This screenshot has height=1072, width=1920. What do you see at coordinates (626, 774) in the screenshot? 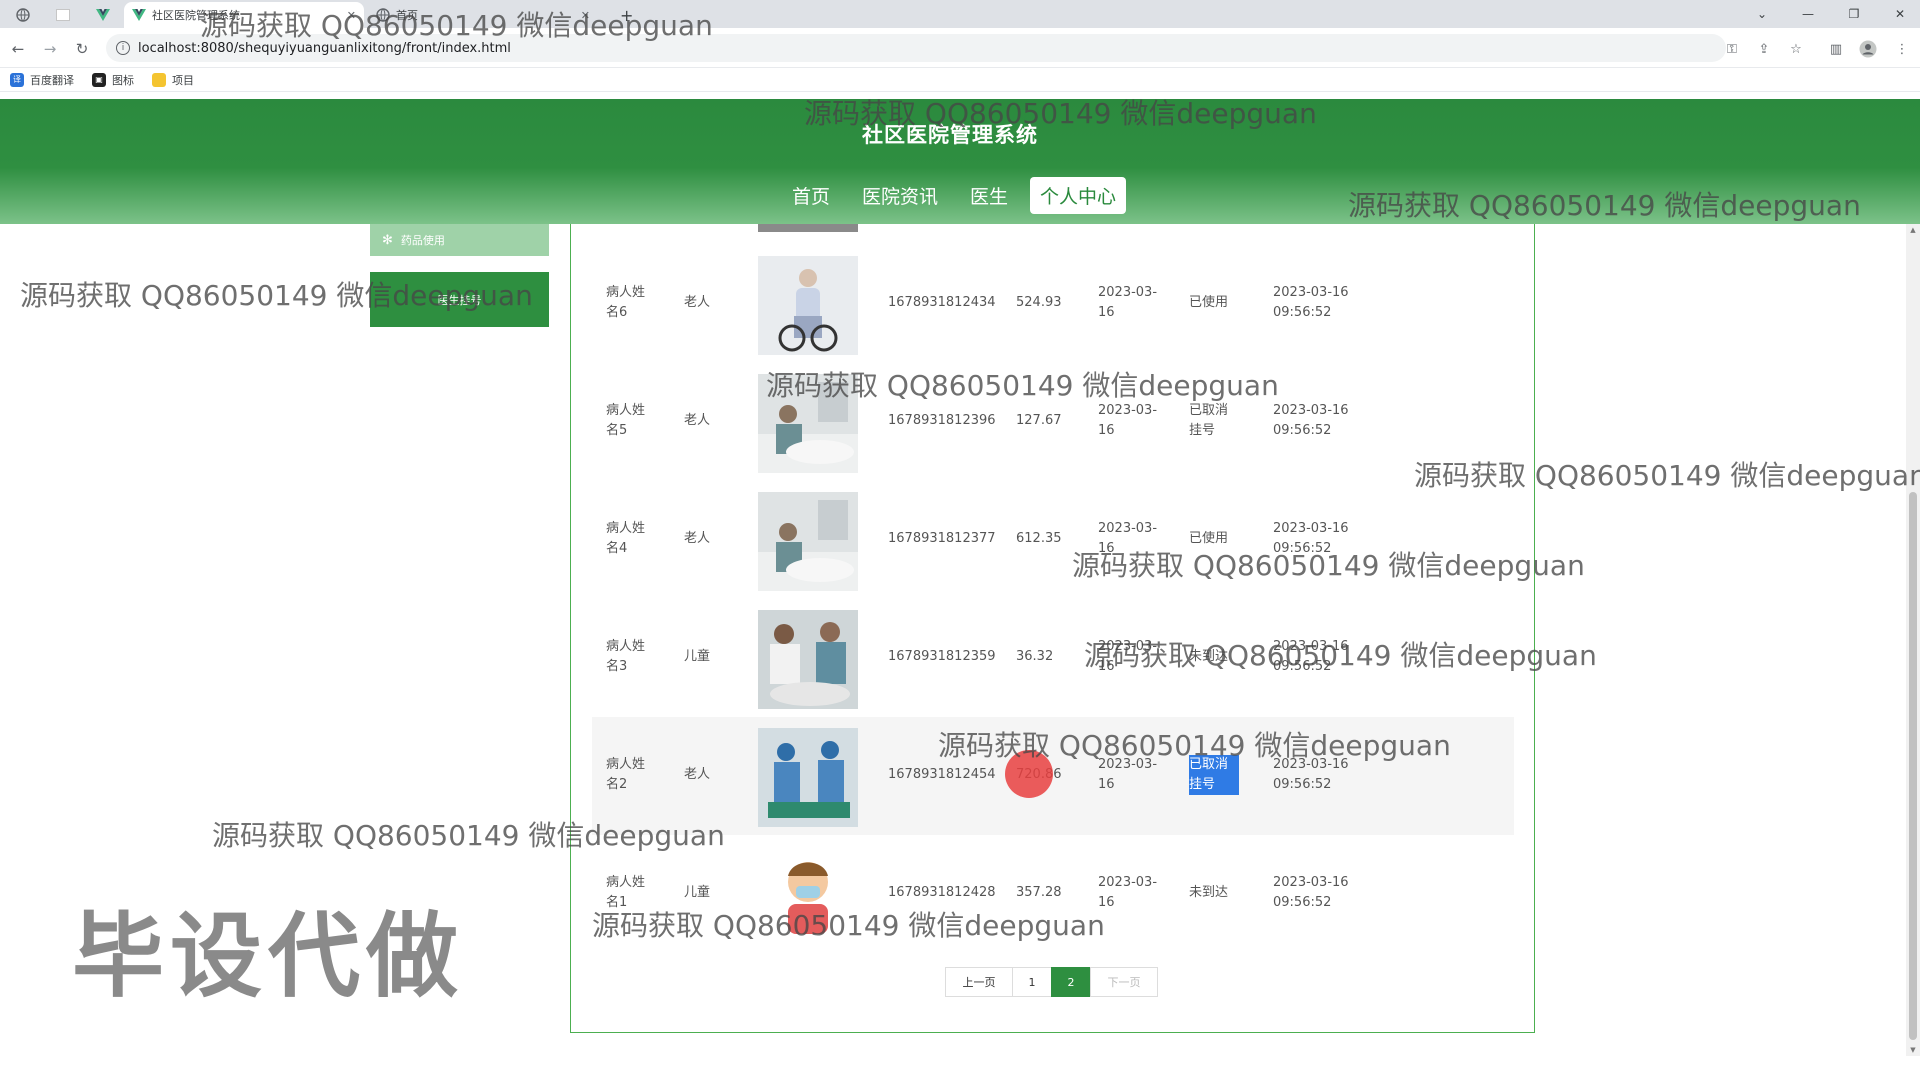
I see `patient-name: 病人姓名2` at bounding box center [626, 774].